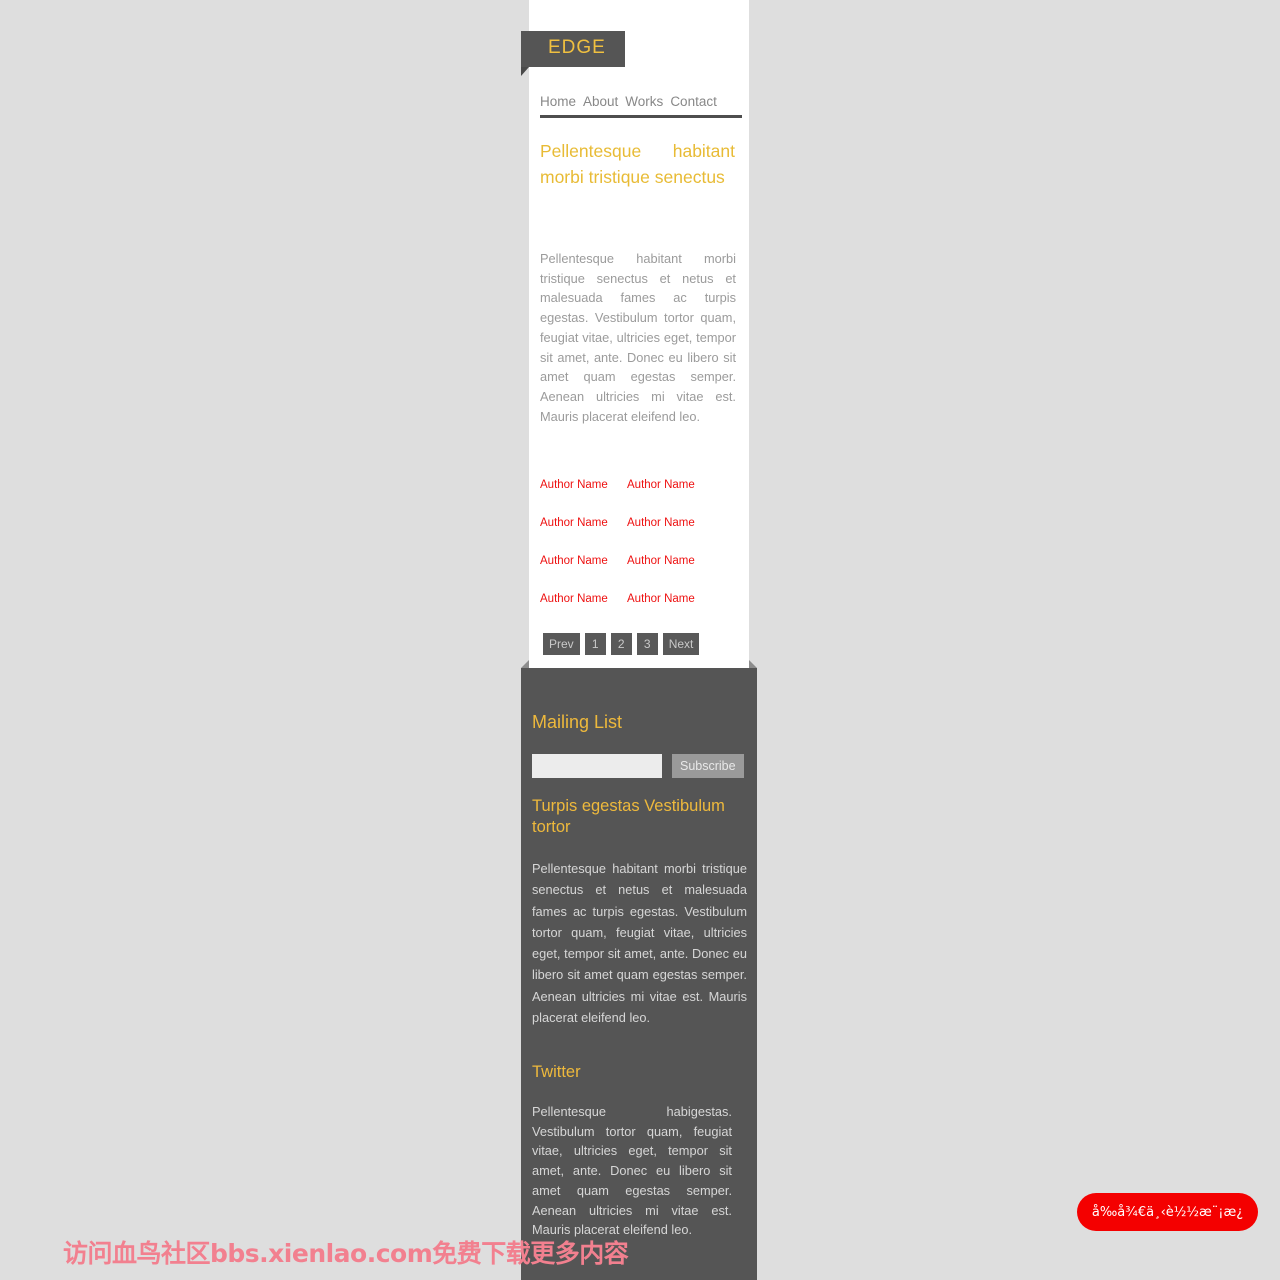 This screenshot has width=1280, height=1280. Describe the element at coordinates (628, 816) in the screenshot. I see `turpis-section-heading: Turpis egestas Vestibulum tortor` at that location.